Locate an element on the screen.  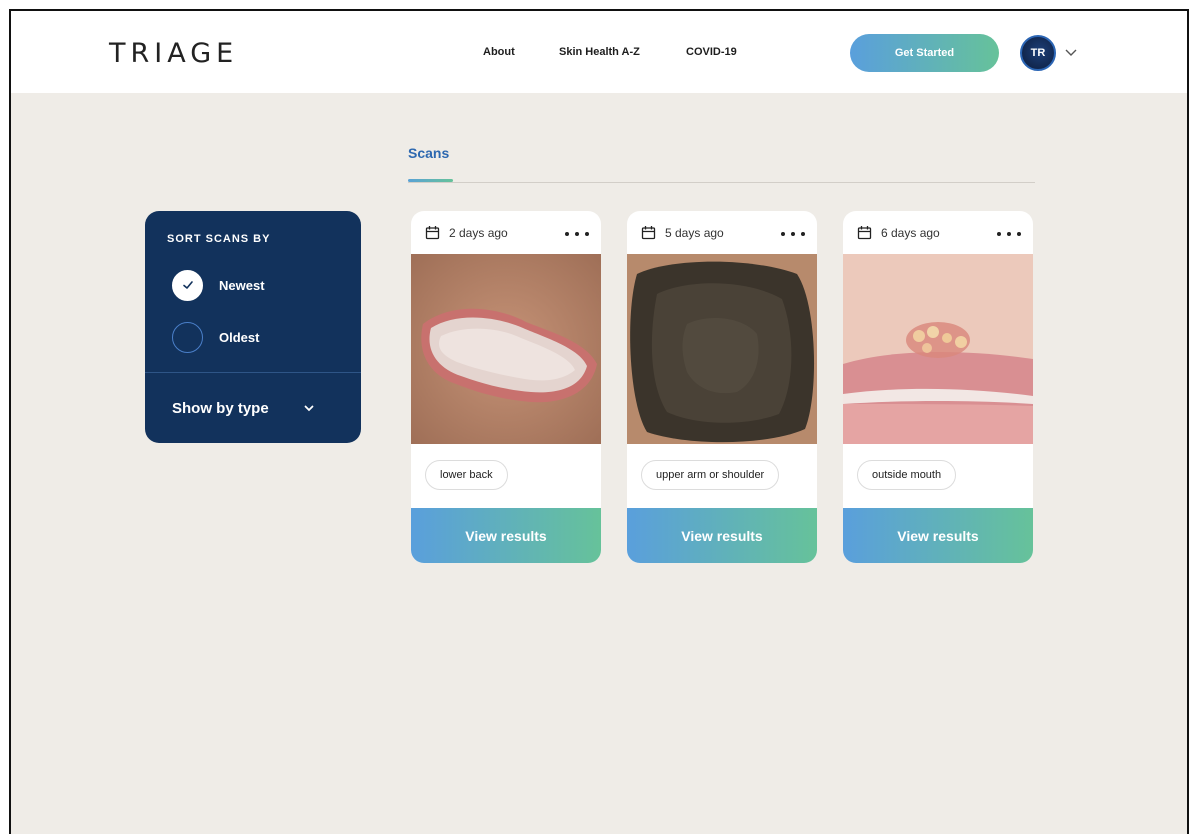
body-location-tag: outside mouth is located at coordinates (907, 475).